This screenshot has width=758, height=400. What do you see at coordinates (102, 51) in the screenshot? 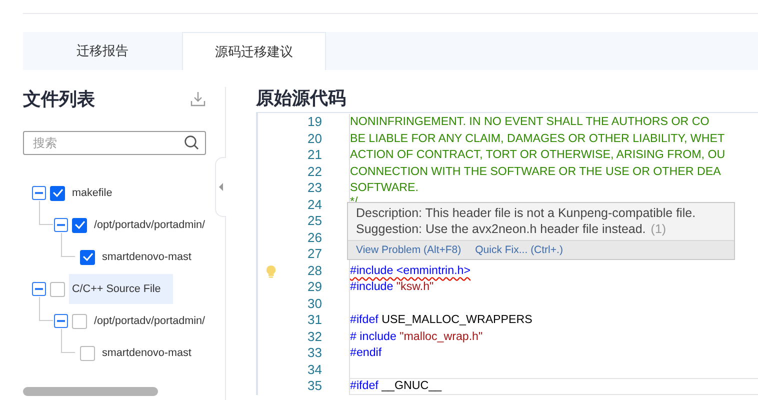
I see `tab: 迁移报告` at bounding box center [102, 51].